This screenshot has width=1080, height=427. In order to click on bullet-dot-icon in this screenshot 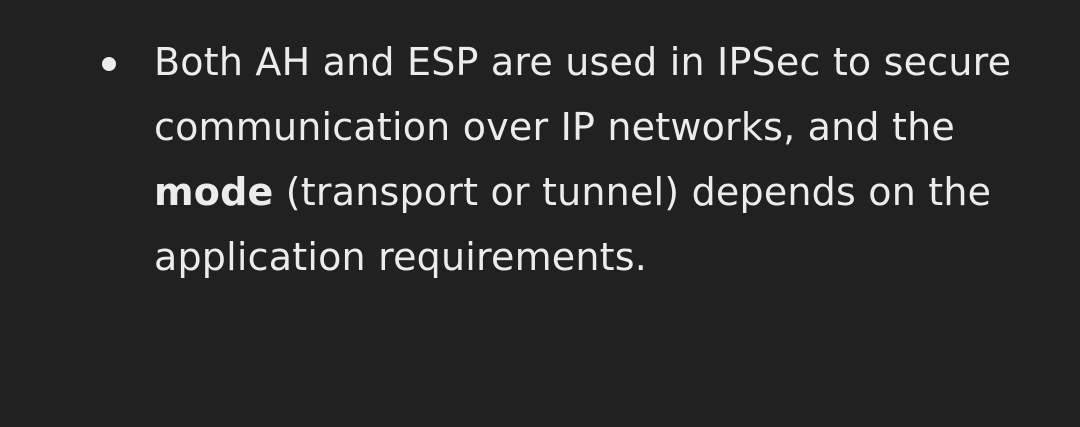, I will do `click(109, 64)`.